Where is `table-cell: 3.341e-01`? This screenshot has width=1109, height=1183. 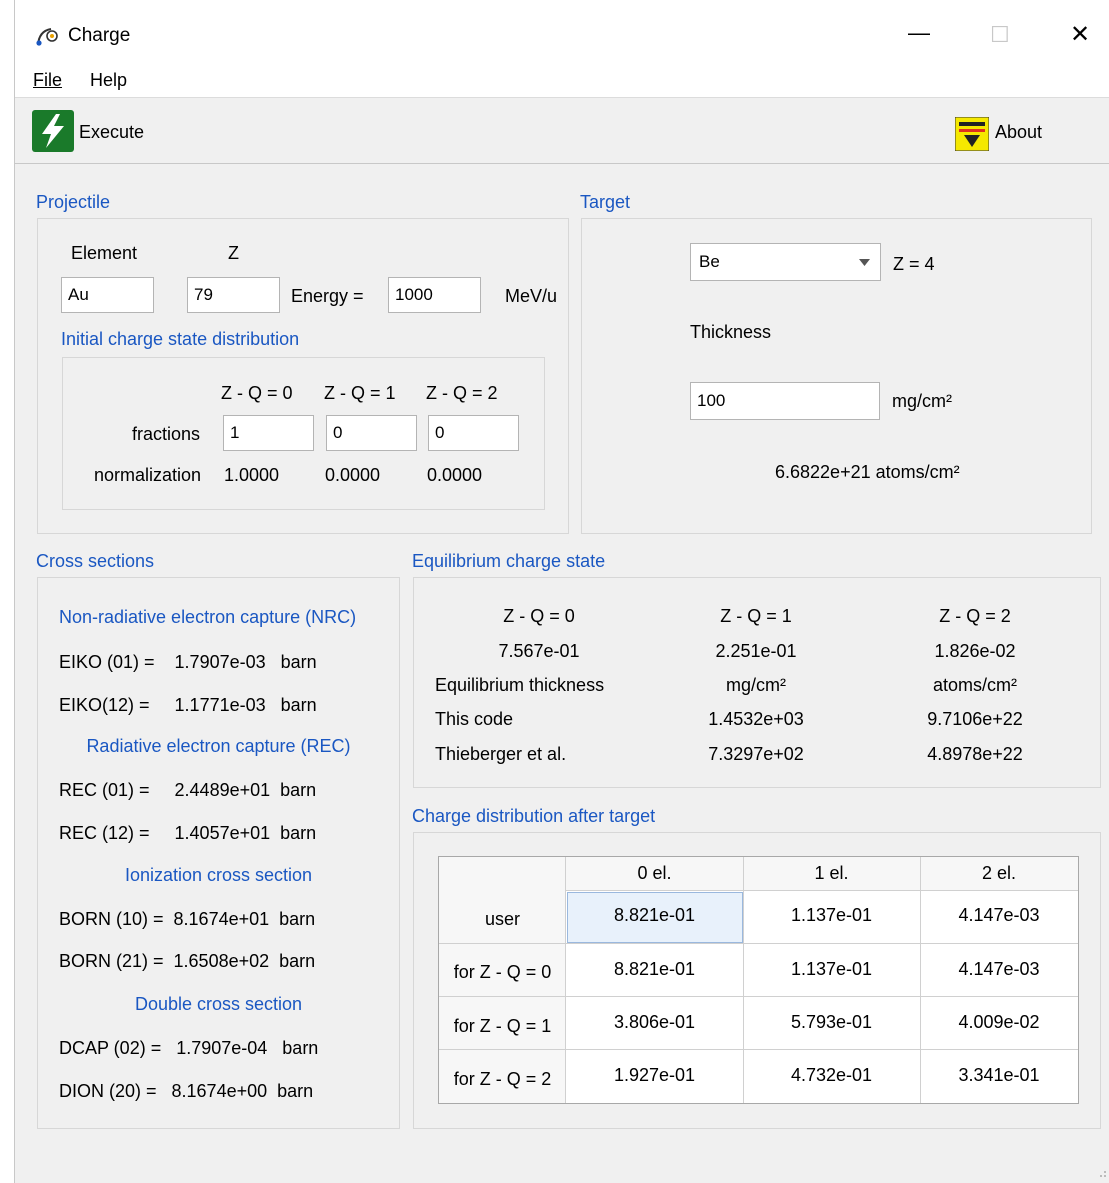 table-cell: 3.341e-01 is located at coordinates (999, 1075).